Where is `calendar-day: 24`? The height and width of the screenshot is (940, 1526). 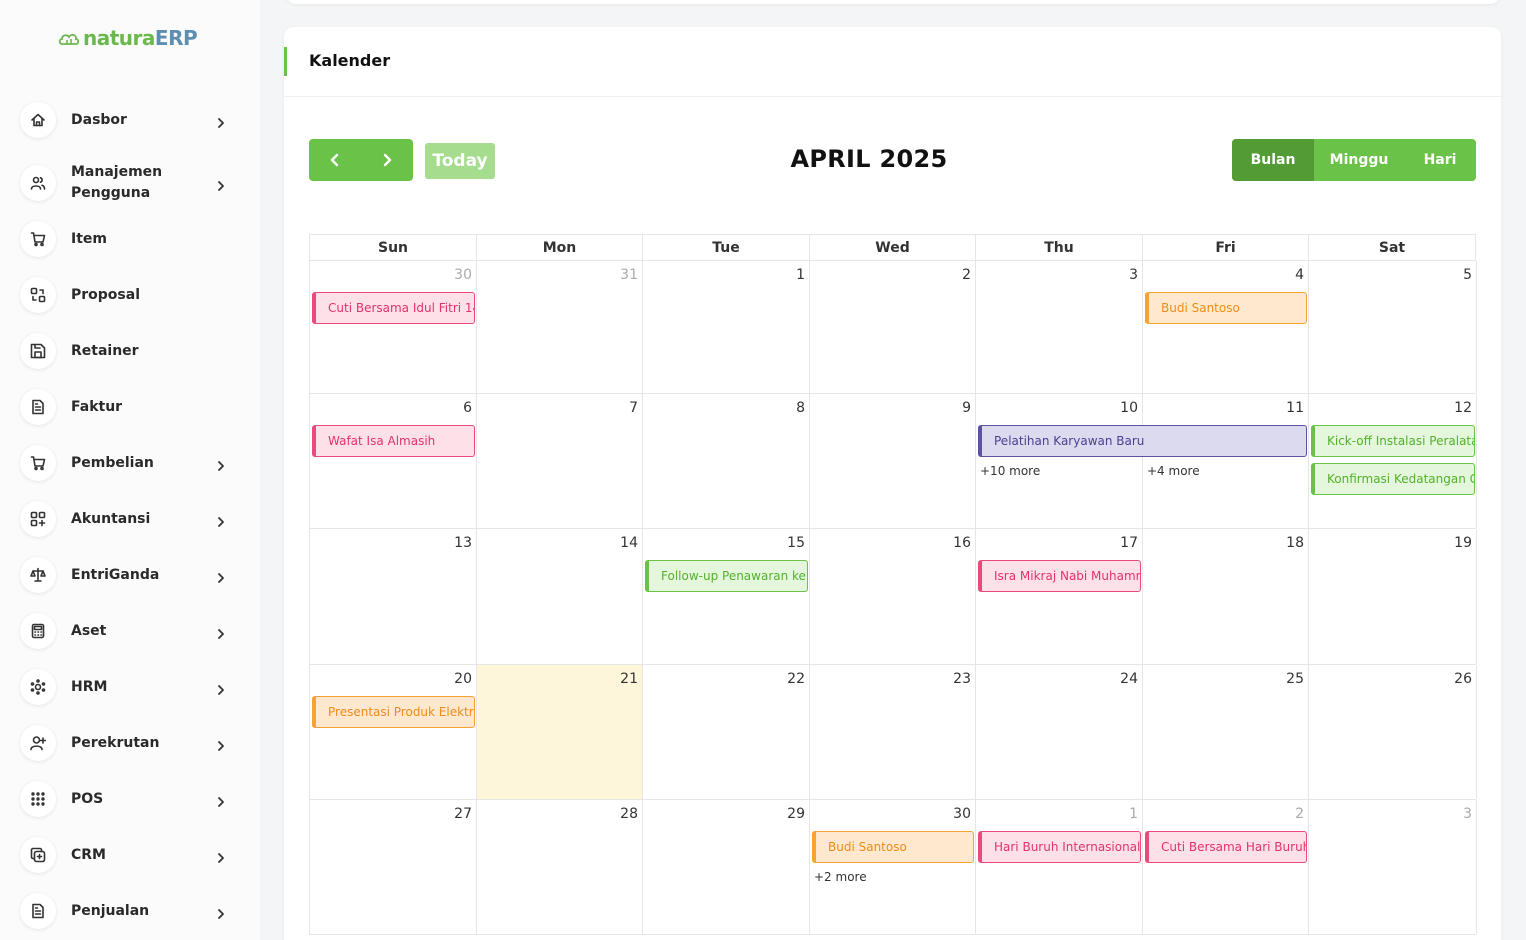
calendar-day: 24 is located at coordinates (1059, 732).